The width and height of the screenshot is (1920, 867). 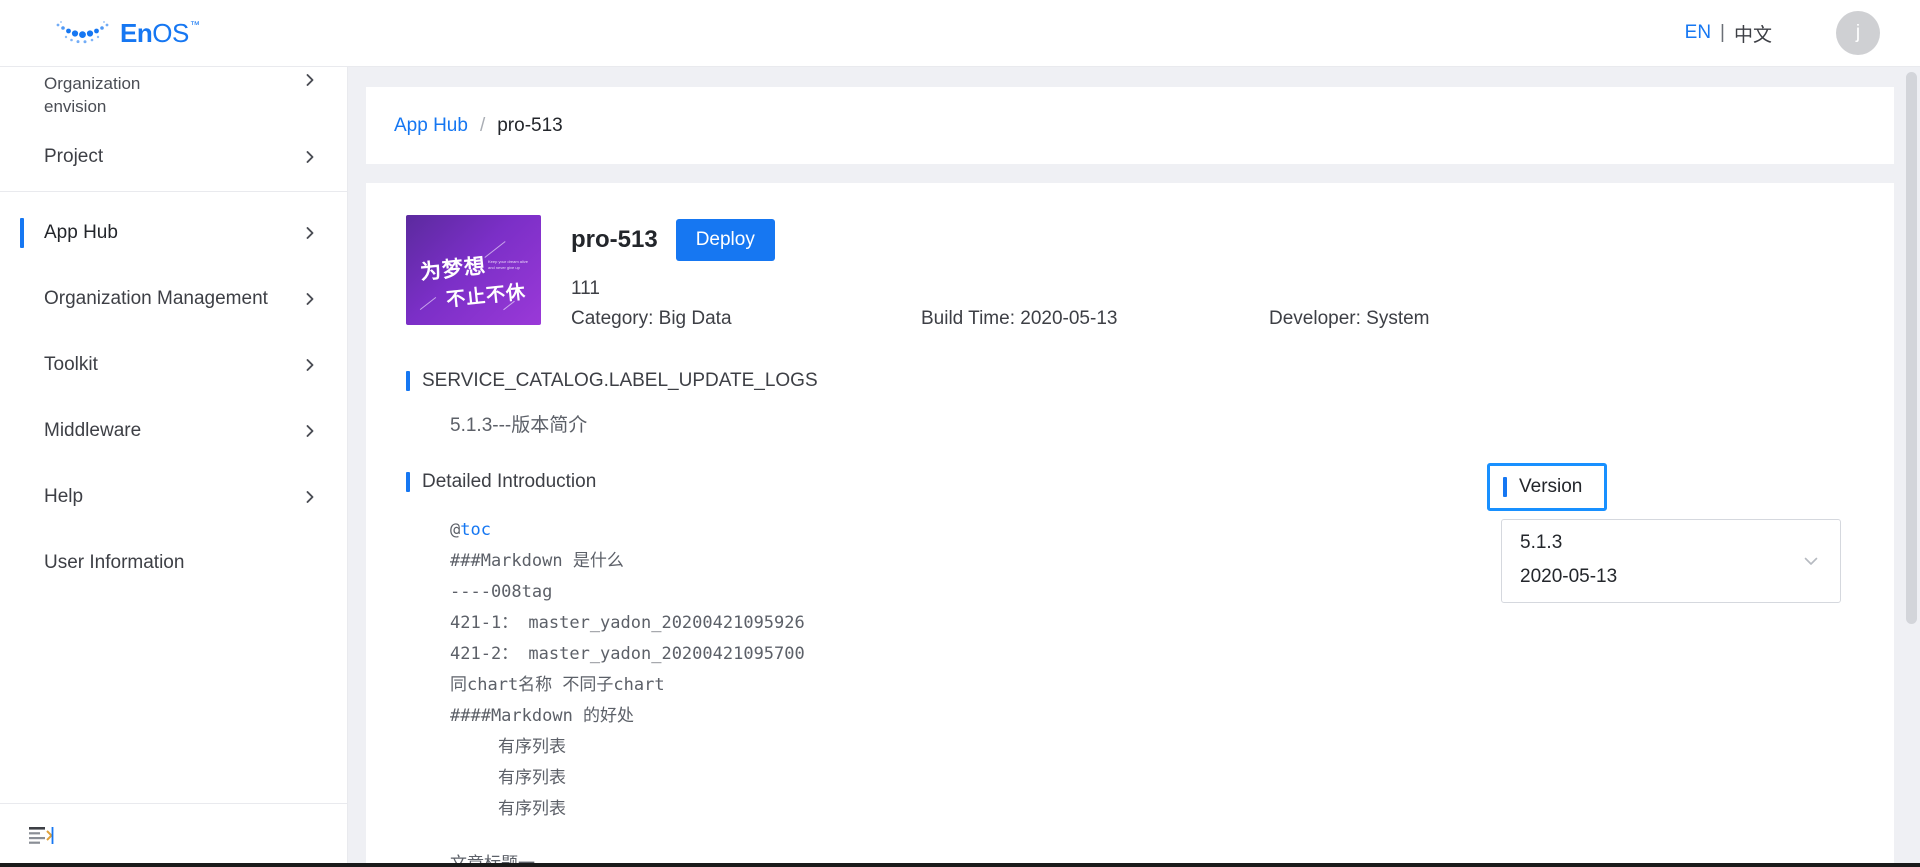 What do you see at coordinates (64, 497) in the screenshot?
I see `sidebar-item-help-label: Help` at bounding box center [64, 497].